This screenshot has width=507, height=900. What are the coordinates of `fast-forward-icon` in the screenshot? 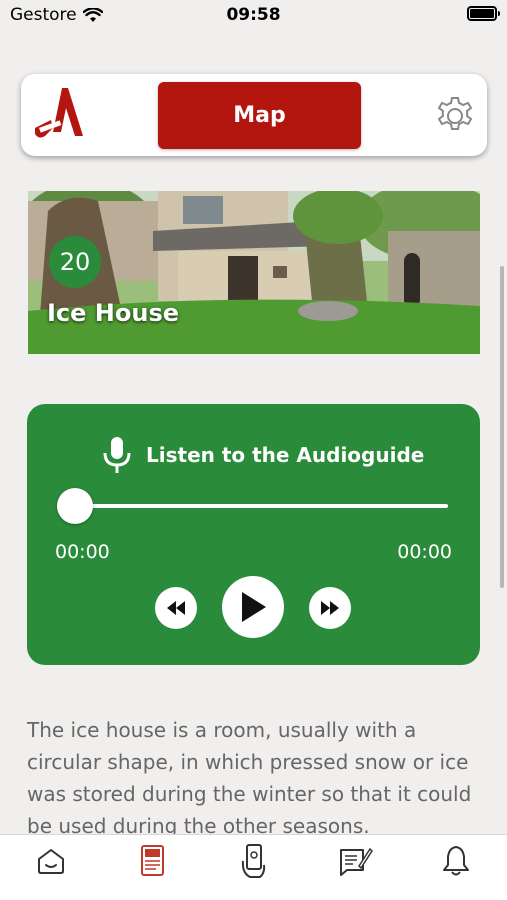 It's located at (330, 608).